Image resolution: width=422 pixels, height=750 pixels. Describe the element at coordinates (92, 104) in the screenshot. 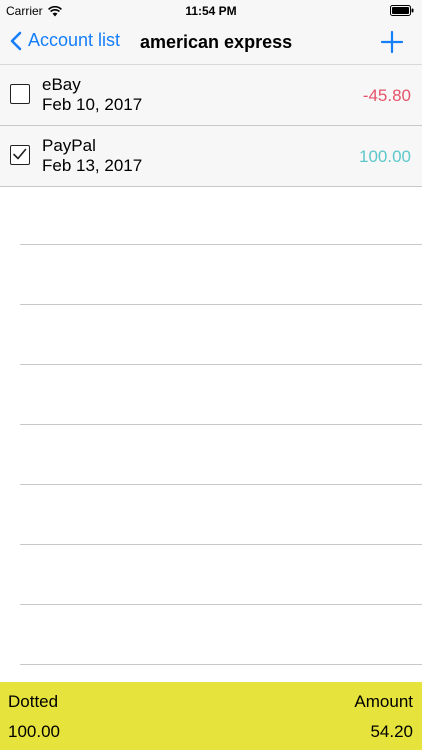

I see `transaction-date: Feb 10, 2017` at that location.